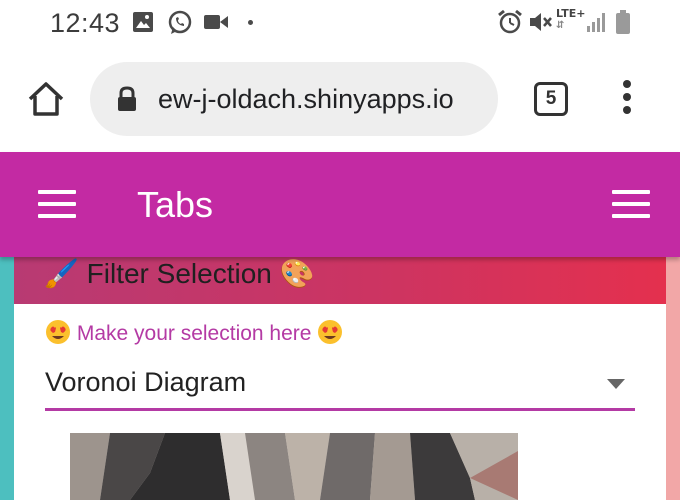 The width and height of the screenshot is (680, 500). Describe the element at coordinates (294, 466) in the screenshot. I see `voronoi-preview-image` at that location.